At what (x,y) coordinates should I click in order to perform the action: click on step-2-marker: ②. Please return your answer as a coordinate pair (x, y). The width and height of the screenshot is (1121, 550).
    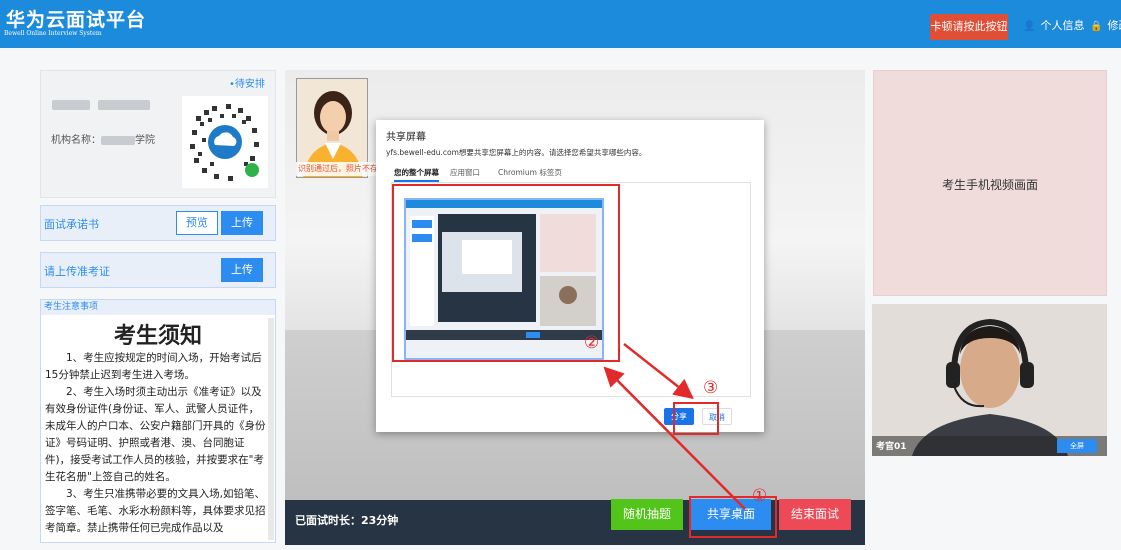
    Looking at the image, I should click on (592, 343).